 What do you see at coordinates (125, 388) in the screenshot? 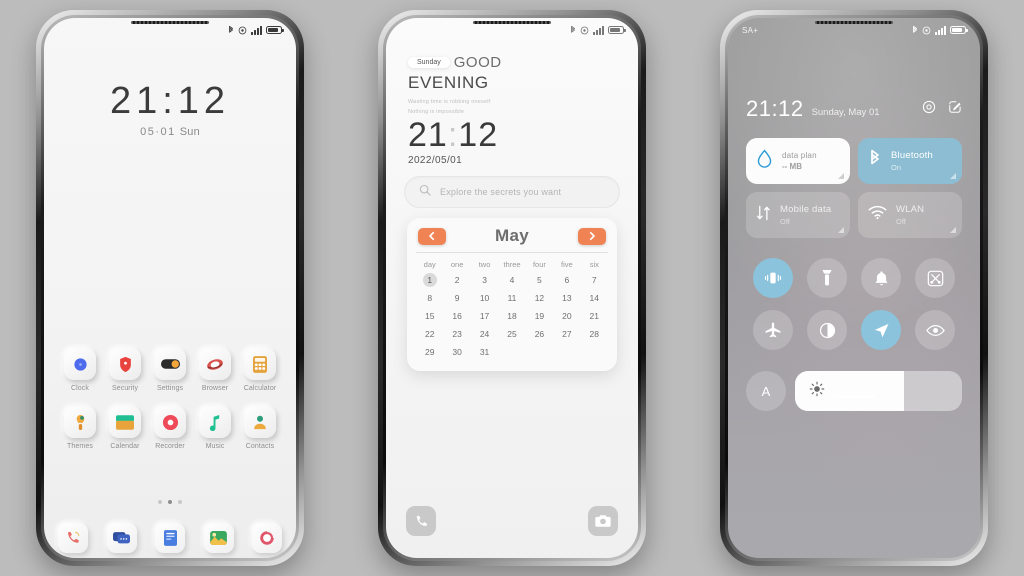
I see `app-label: Security` at bounding box center [125, 388].